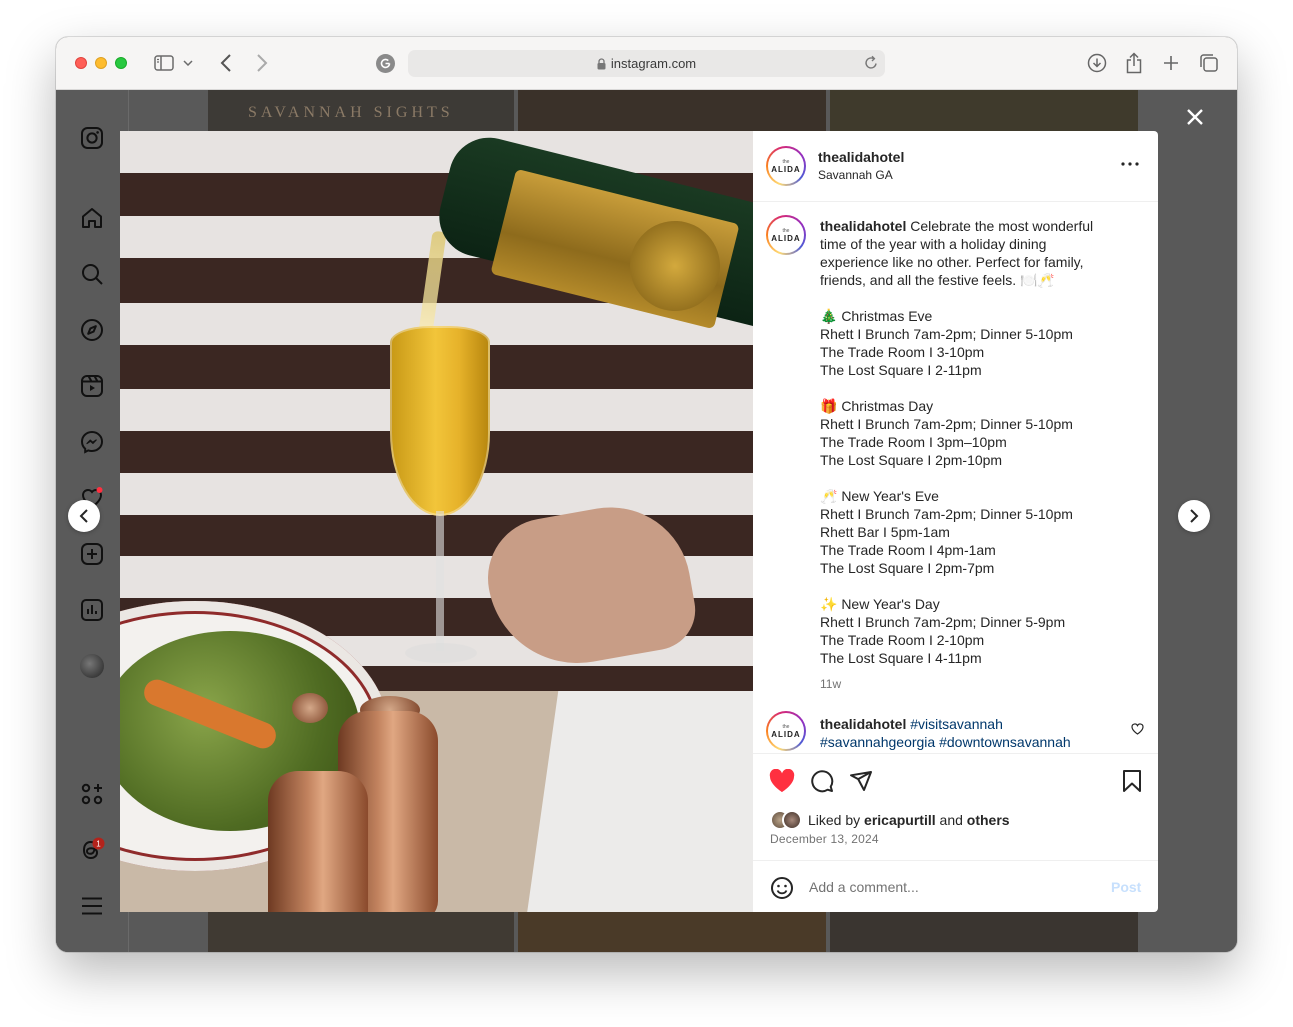  Describe the element at coordinates (121, 63) in the screenshot. I see `zoom-window-button` at that location.